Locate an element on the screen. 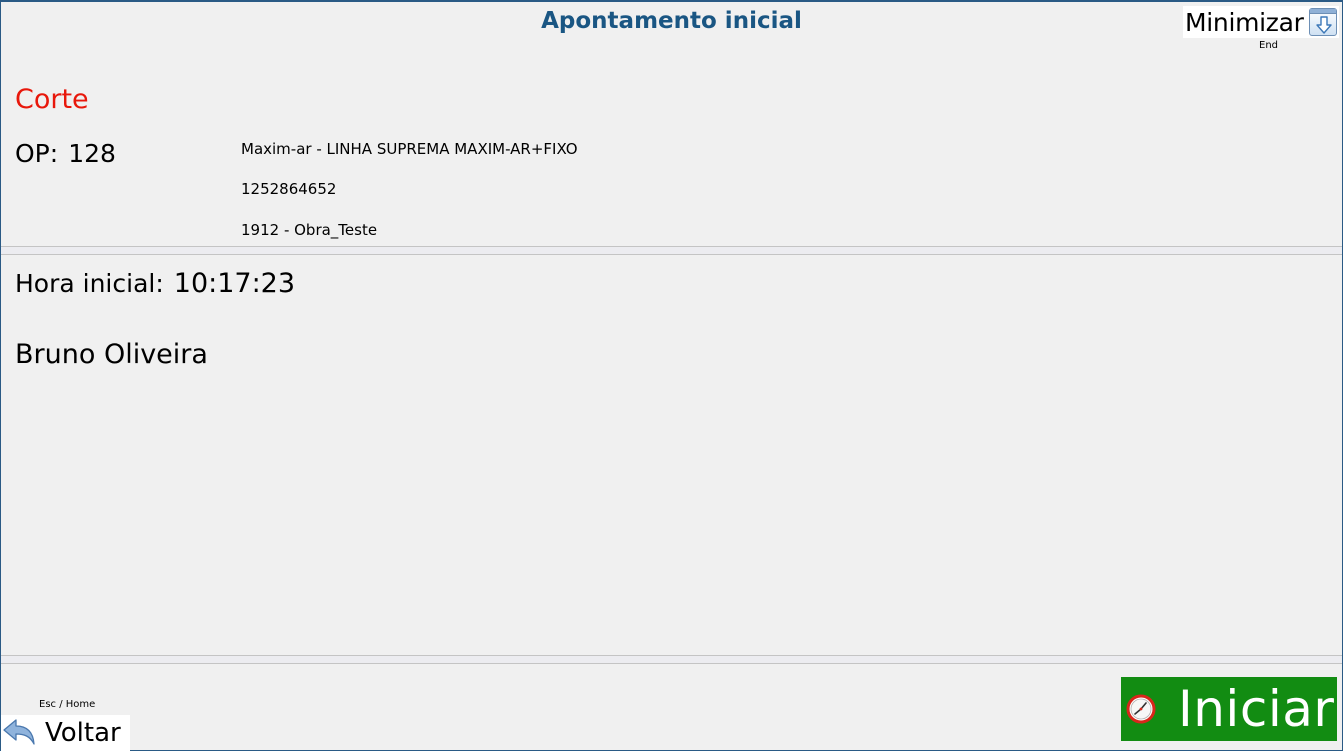 The width and height of the screenshot is (1343, 751). order-value: 128 is located at coordinates (92, 153).